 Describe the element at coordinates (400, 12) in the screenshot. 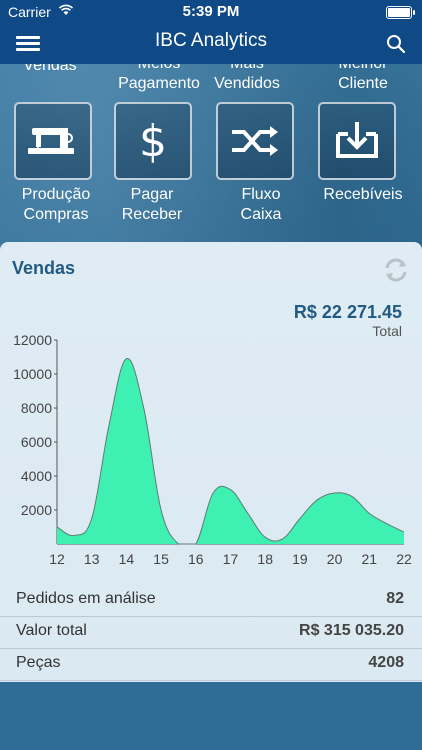

I see `battery-icon` at that location.